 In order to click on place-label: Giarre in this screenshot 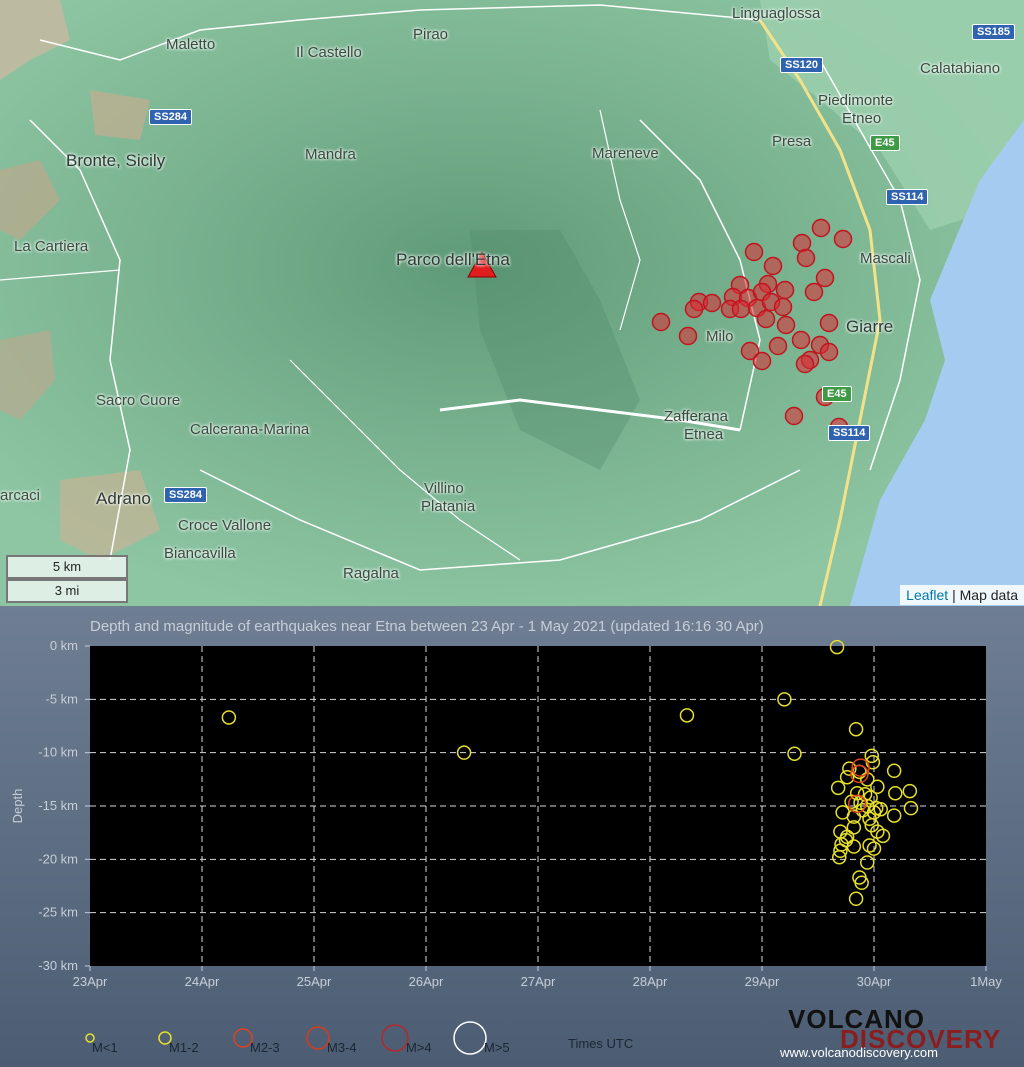, I will do `click(870, 326)`.